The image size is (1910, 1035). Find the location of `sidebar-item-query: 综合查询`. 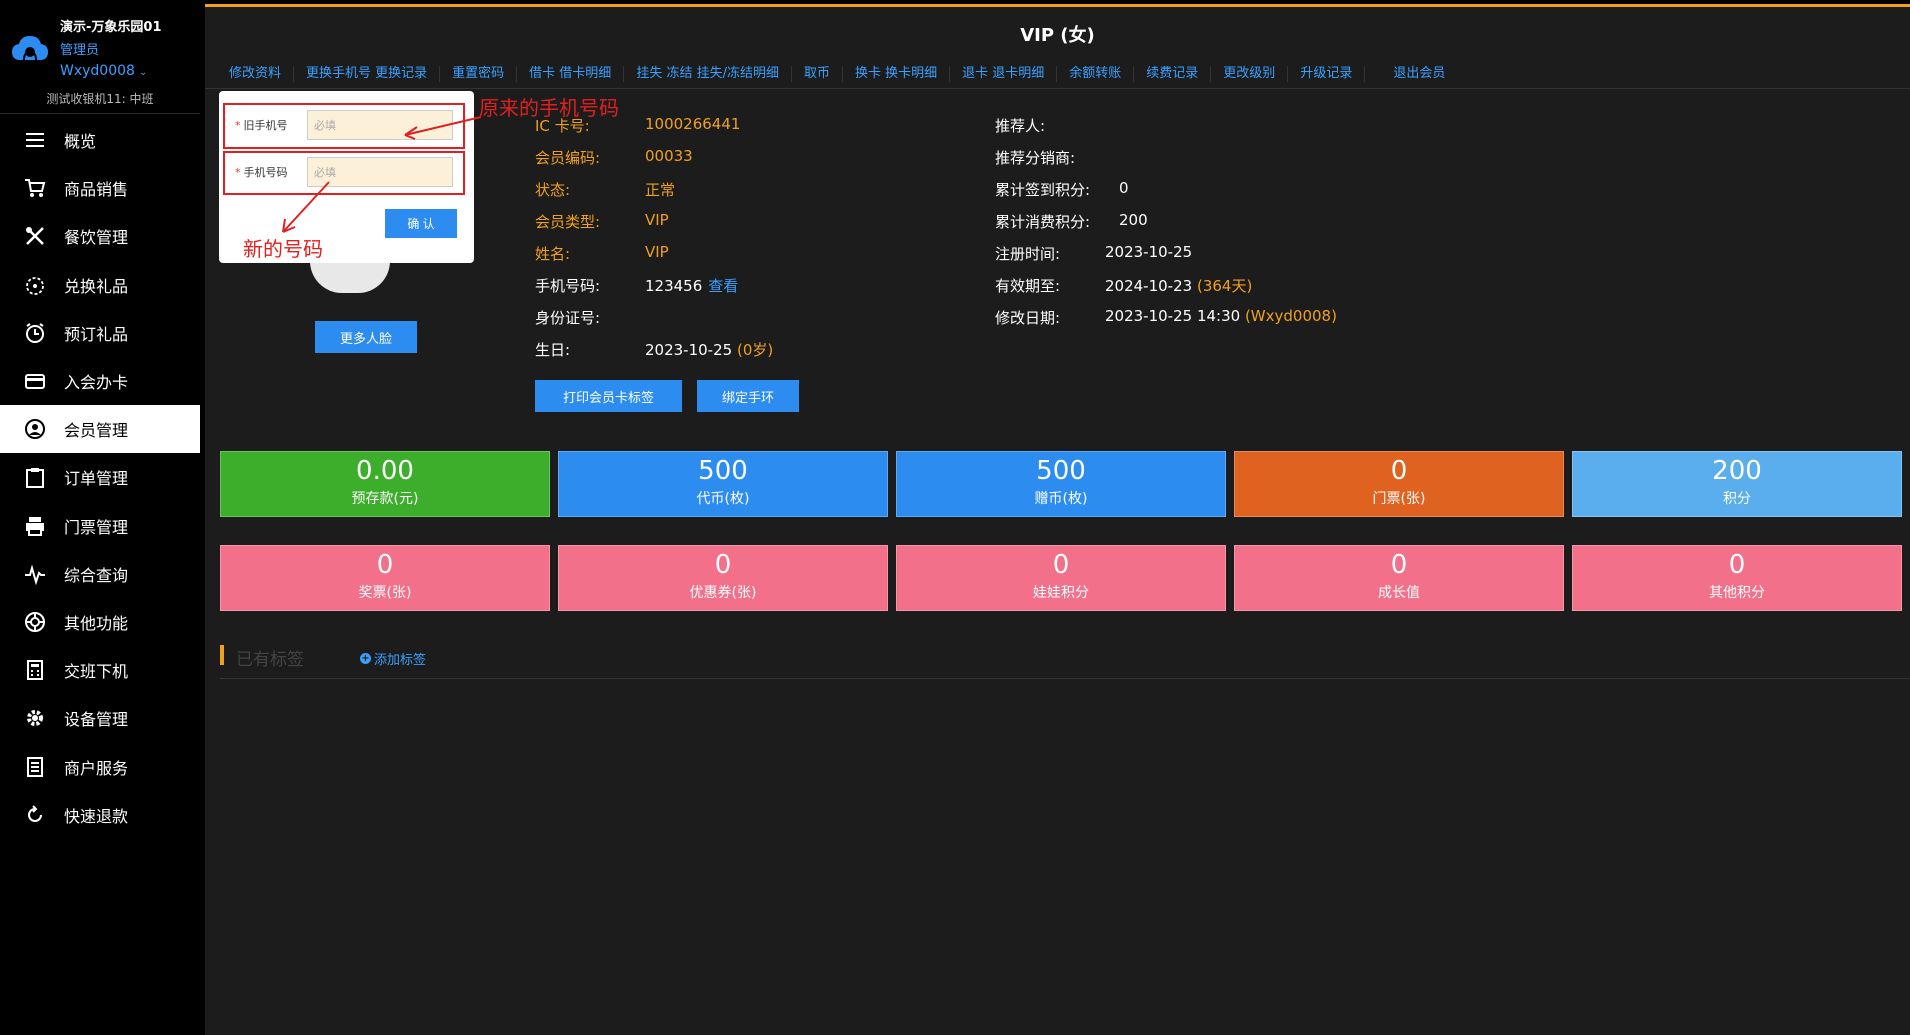

sidebar-item-query: 综合查询 is located at coordinates (100, 574).